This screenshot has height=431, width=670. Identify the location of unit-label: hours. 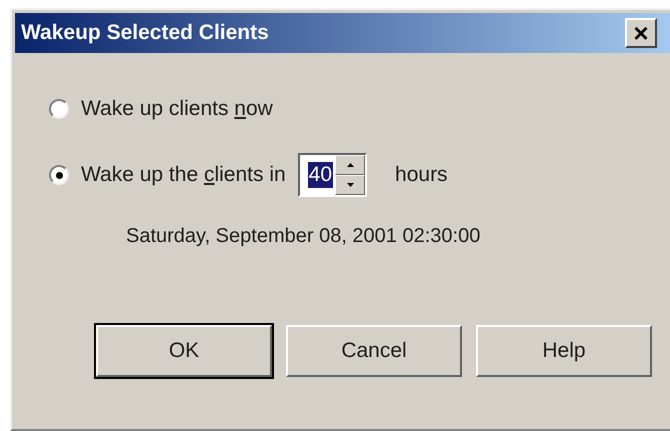
(421, 175).